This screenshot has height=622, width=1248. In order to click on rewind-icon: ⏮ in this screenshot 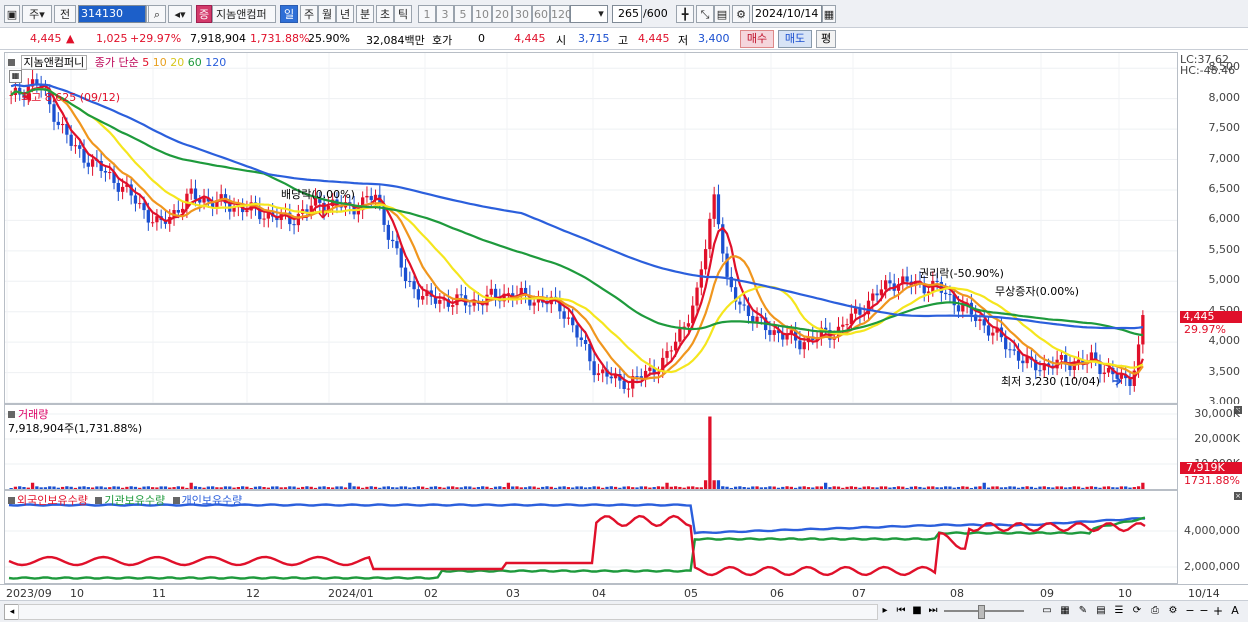, I will do `click(901, 611)`.